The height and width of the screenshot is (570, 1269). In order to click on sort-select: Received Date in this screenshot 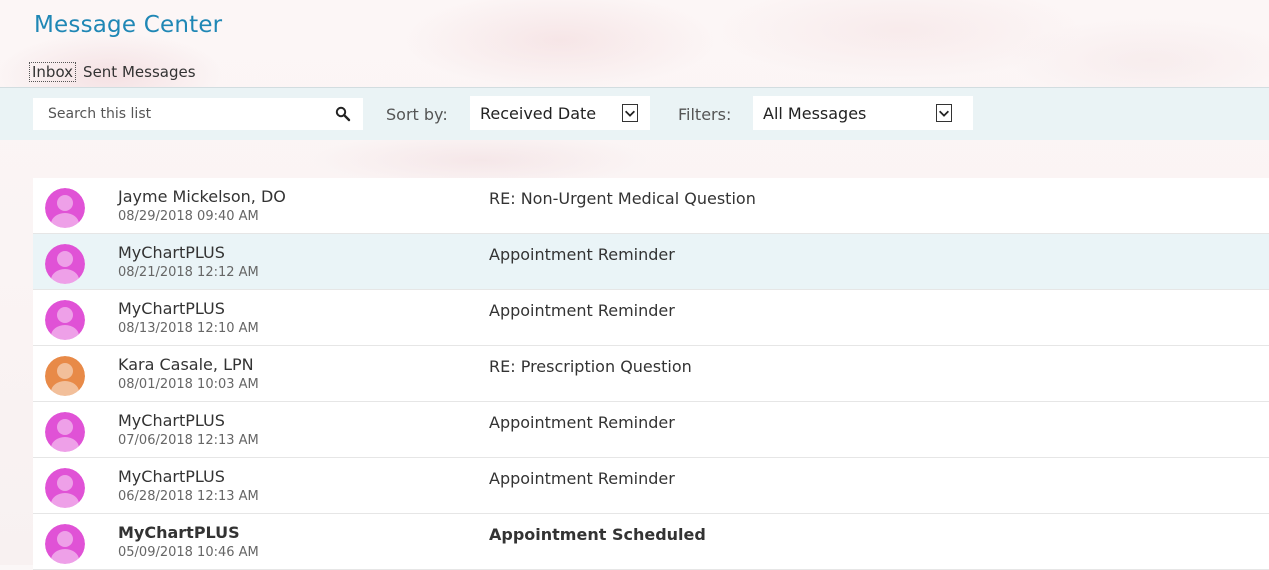, I will do `click(560, 113)`.